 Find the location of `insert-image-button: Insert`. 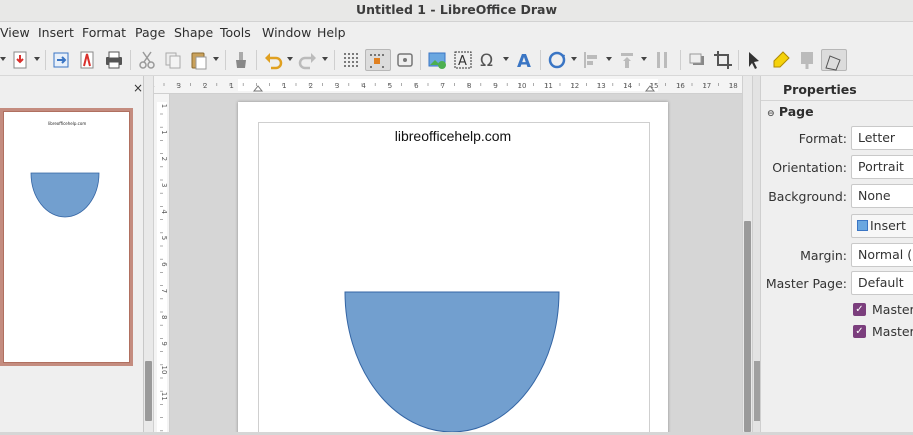

insert-image-button: Insert is located at coordinates (882, 226).